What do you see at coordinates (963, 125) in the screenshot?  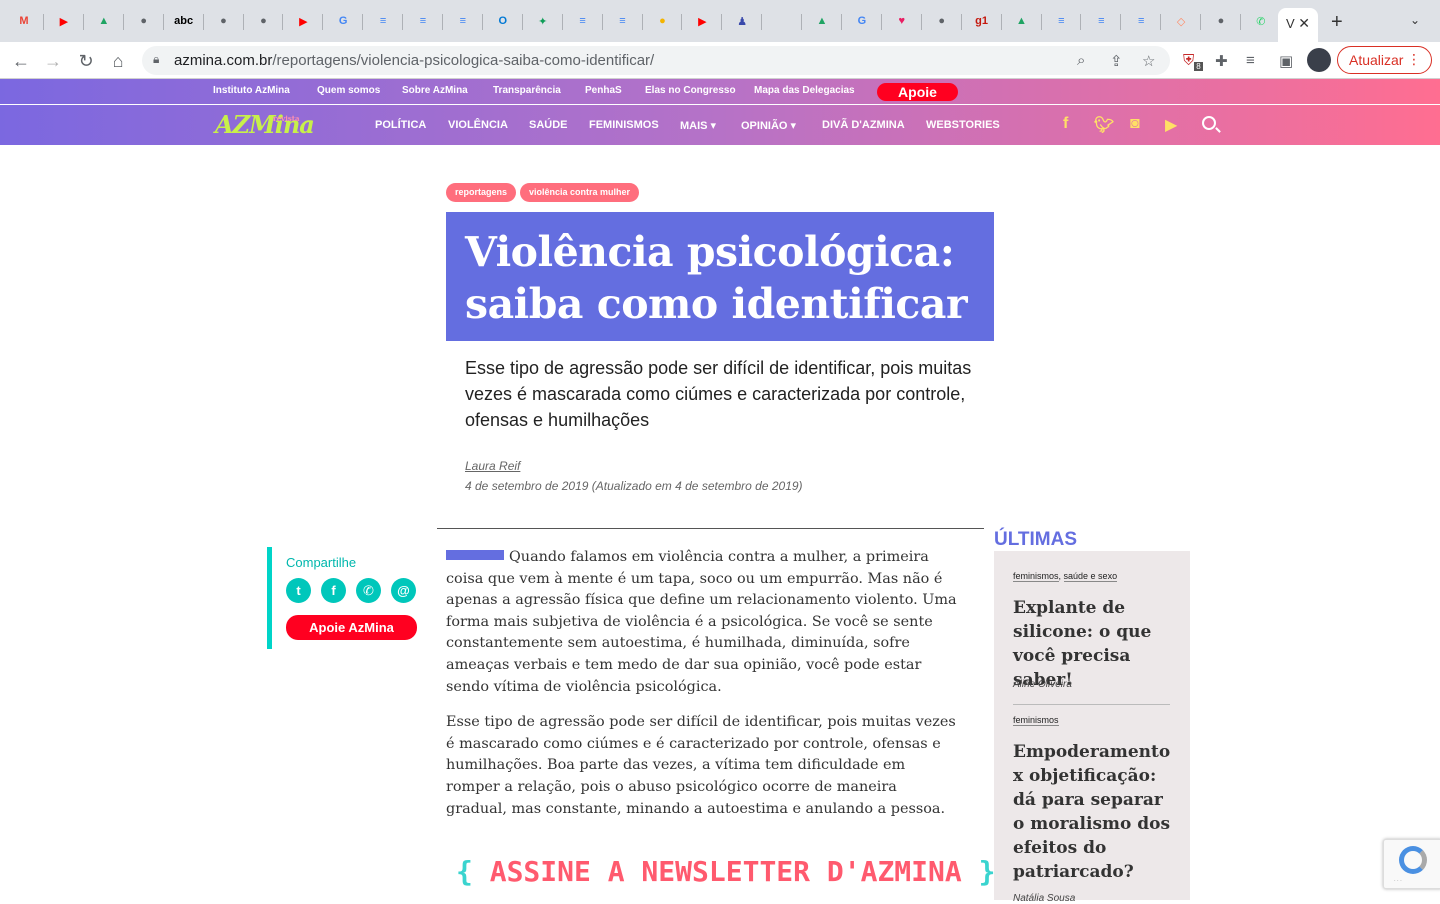 I see `nav-webstories: WEBSTORIES` at bounding box center [963, 125].